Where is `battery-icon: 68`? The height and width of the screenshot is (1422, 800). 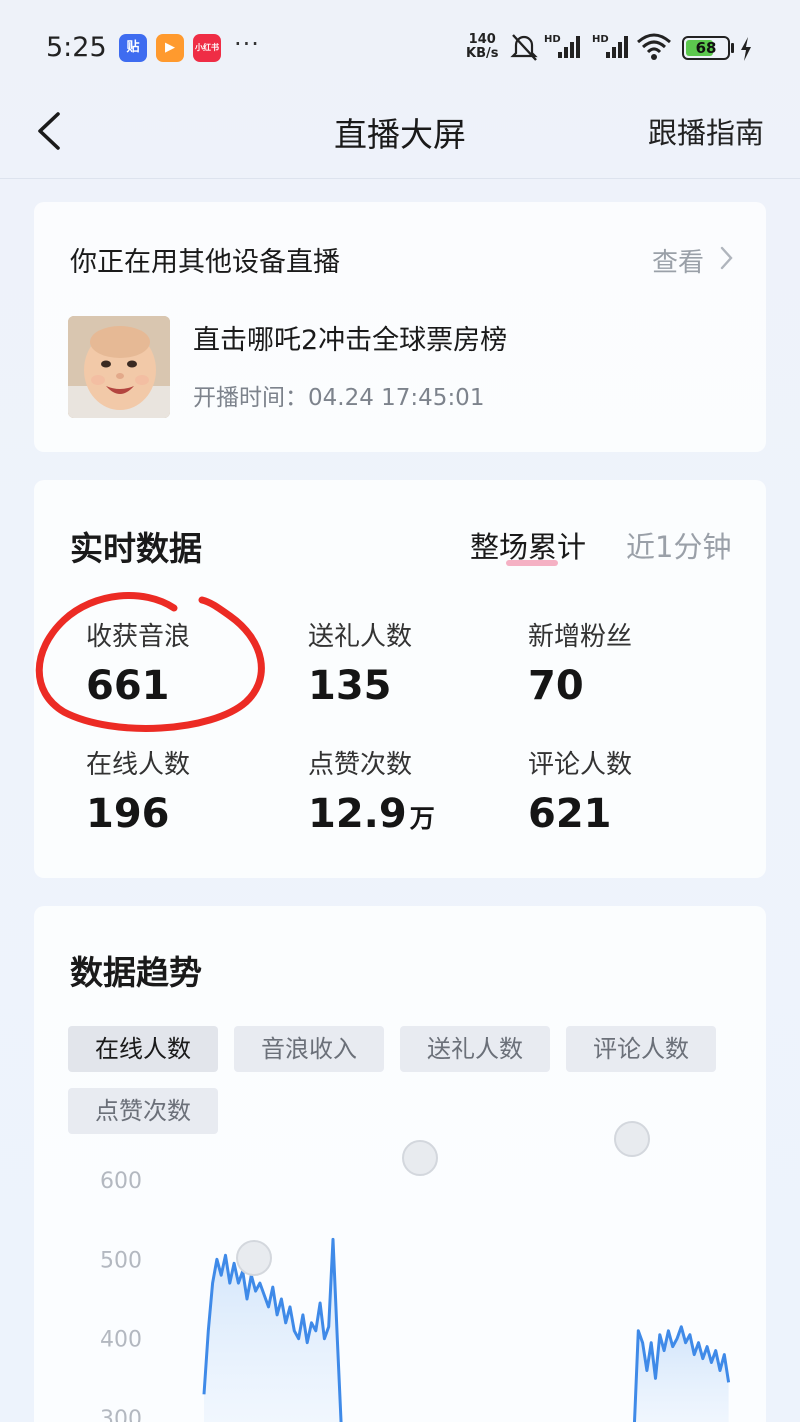
battery-icon: 68 is located at coordinates (706, 48).